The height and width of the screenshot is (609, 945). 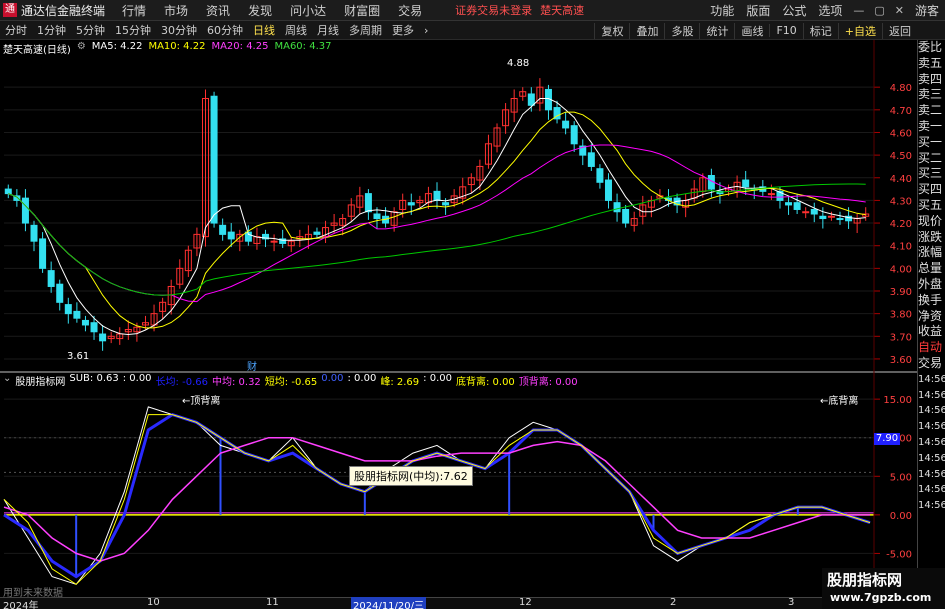 I want to click on y-tick-label: 3.80, so click(x=901, y=315).